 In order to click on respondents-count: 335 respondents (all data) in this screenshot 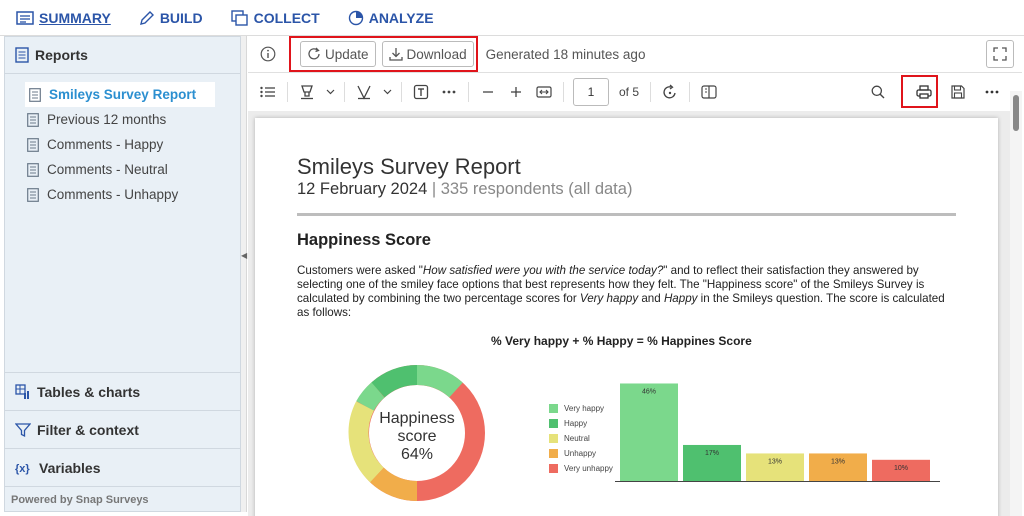, I will do `click(536, 189)`.